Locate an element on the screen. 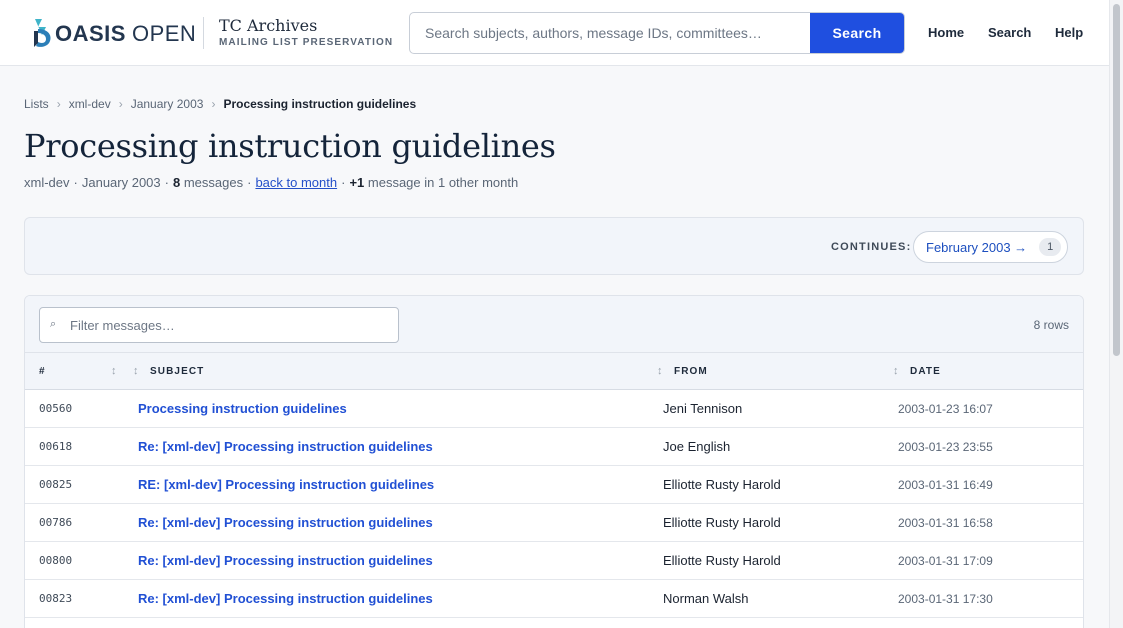  site-search: Search is located at coordinates (657, 33).